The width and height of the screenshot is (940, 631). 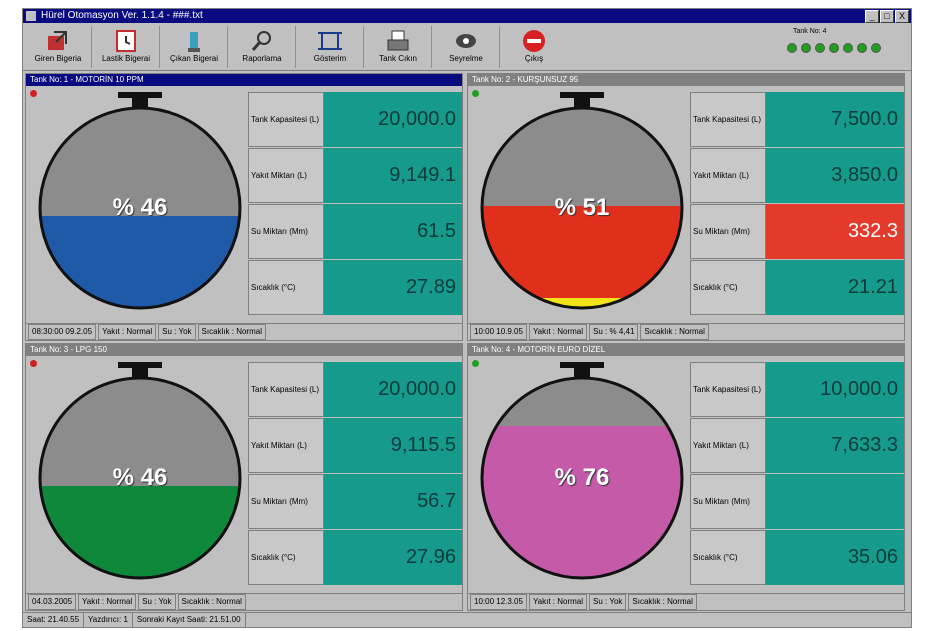 What do you see at coordinates (58, 58) in the screenshot?
I see `toolbar-label: Giren Bigeria` at bounding box center [58, 58].